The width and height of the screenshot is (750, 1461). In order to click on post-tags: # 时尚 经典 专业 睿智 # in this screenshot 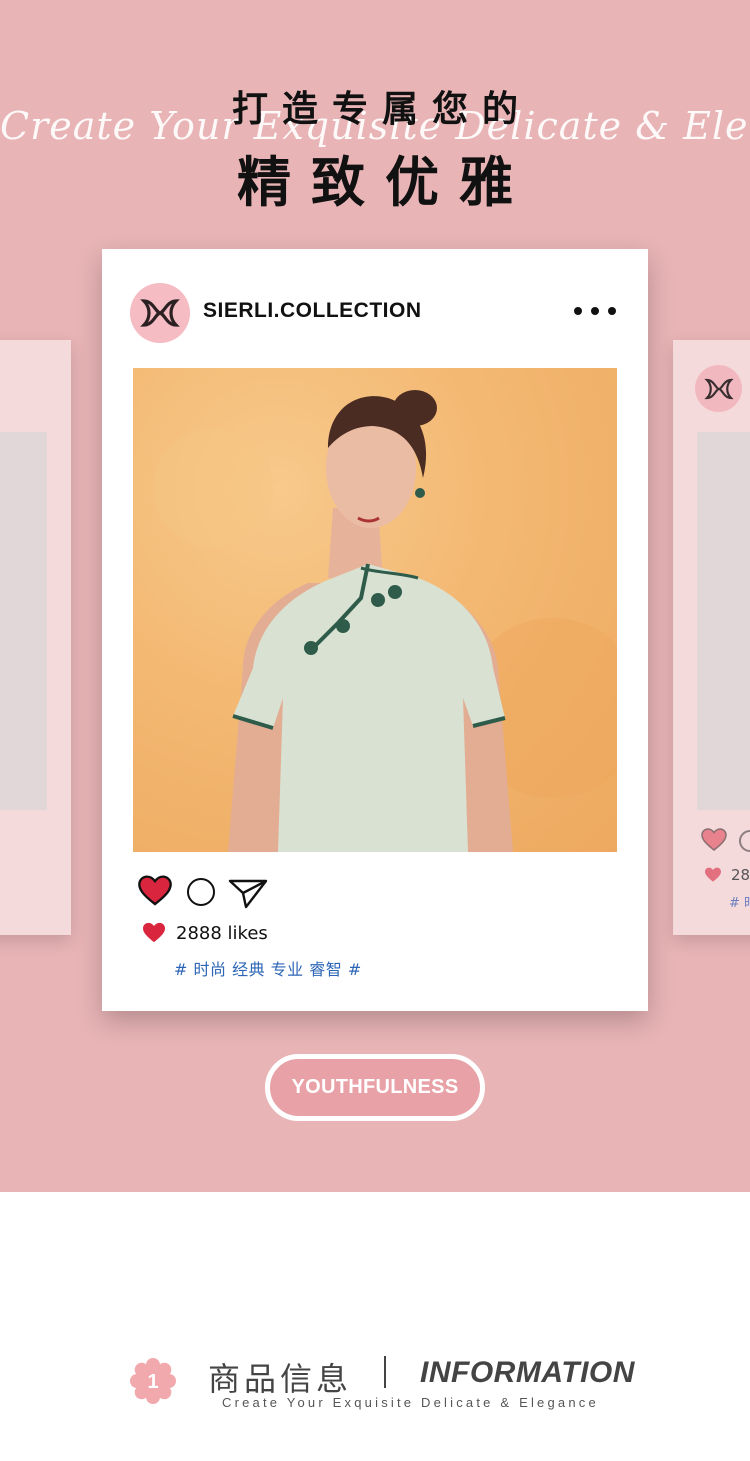, I will do `click(268, 968)`.